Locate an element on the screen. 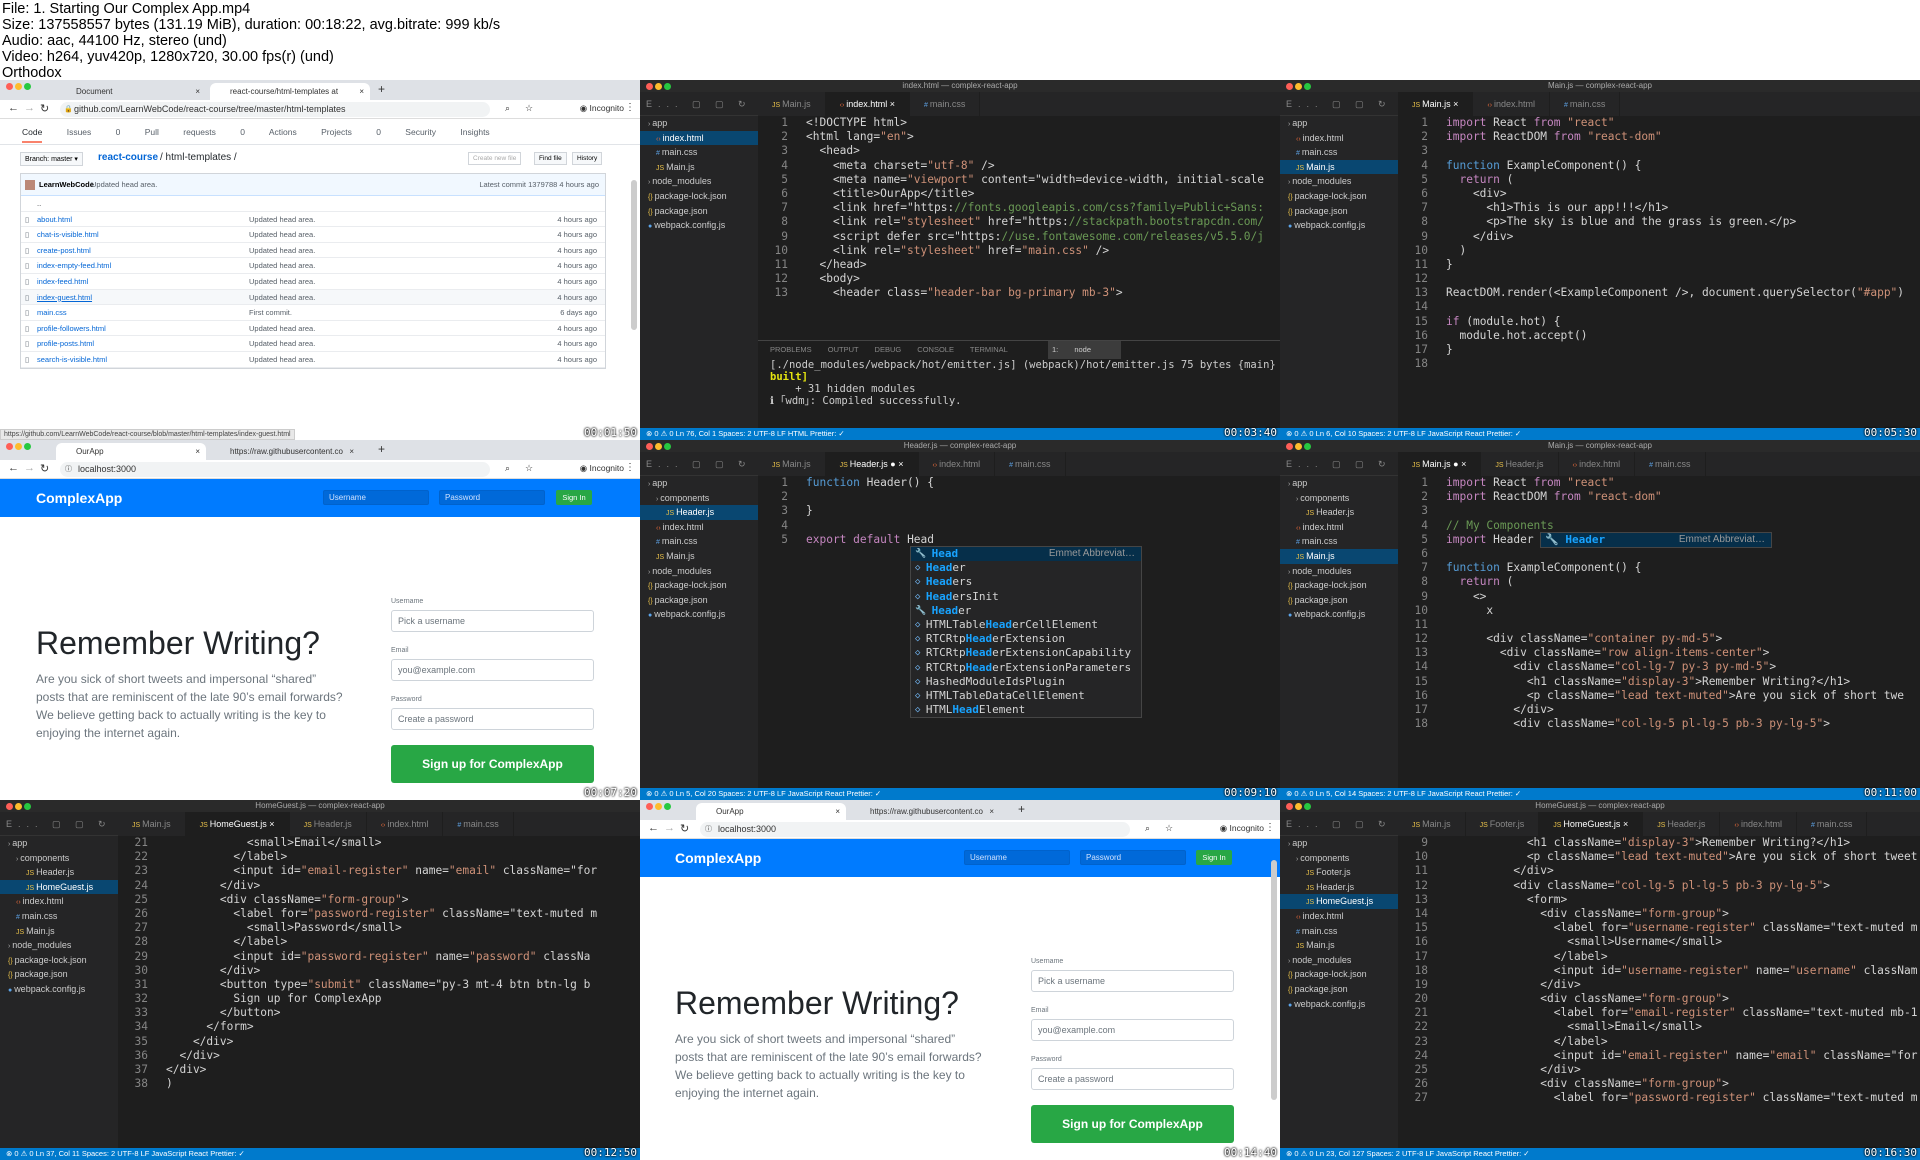  file-tree-item: JS HomeGuest.js is located at coordinates (59, 887).